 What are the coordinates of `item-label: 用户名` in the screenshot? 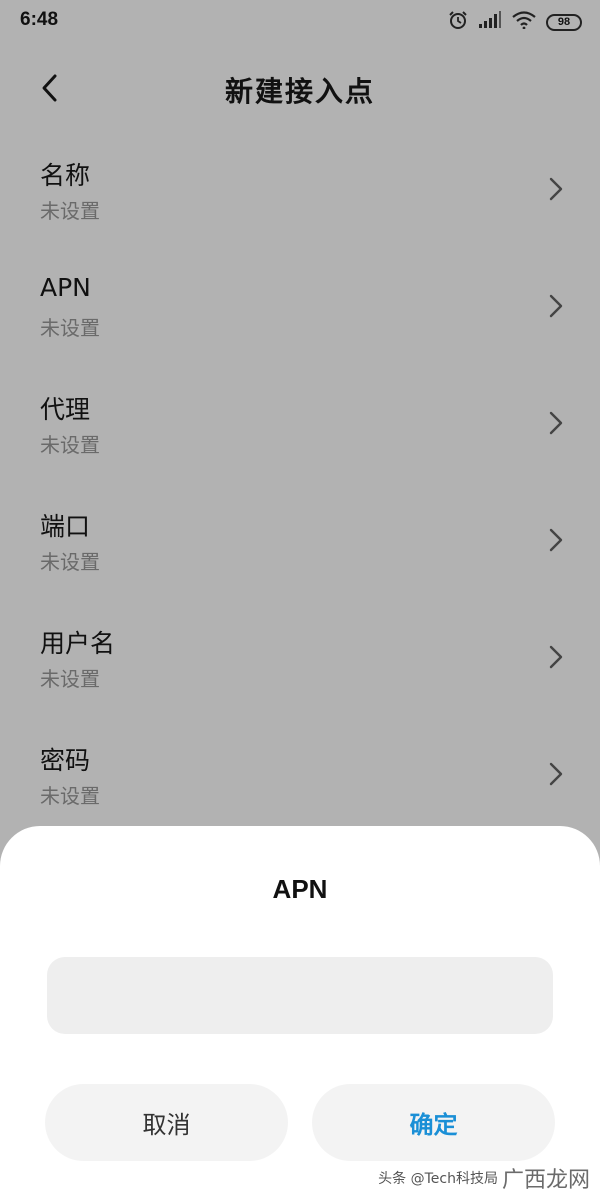 It's located at (78, 643).